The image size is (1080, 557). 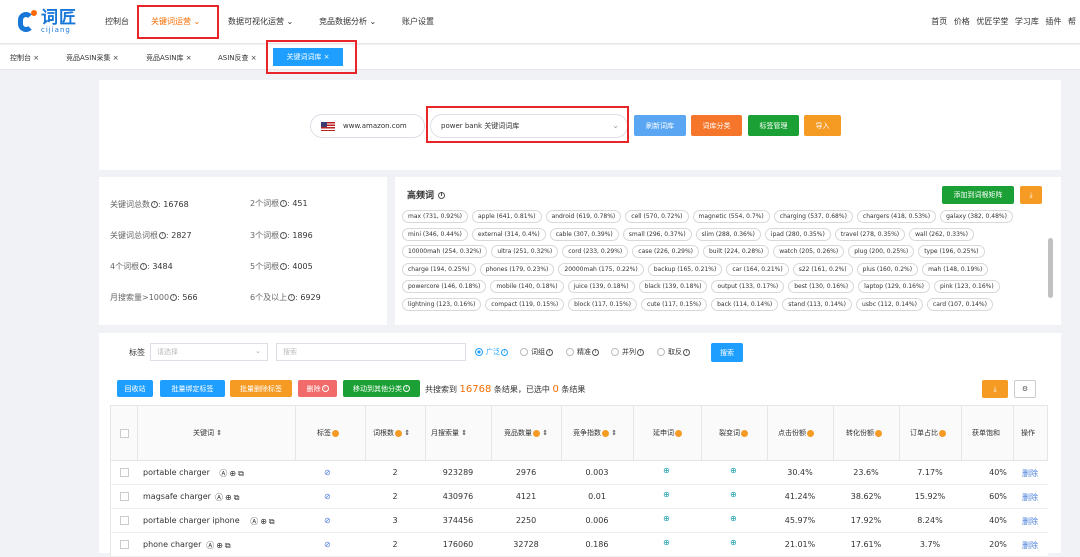 What do you see at coordinates (889, 304) in the screenshot?
I see `high-frequency-chip: usbc (112, 0.14%)` at bounding box center [889, 304].